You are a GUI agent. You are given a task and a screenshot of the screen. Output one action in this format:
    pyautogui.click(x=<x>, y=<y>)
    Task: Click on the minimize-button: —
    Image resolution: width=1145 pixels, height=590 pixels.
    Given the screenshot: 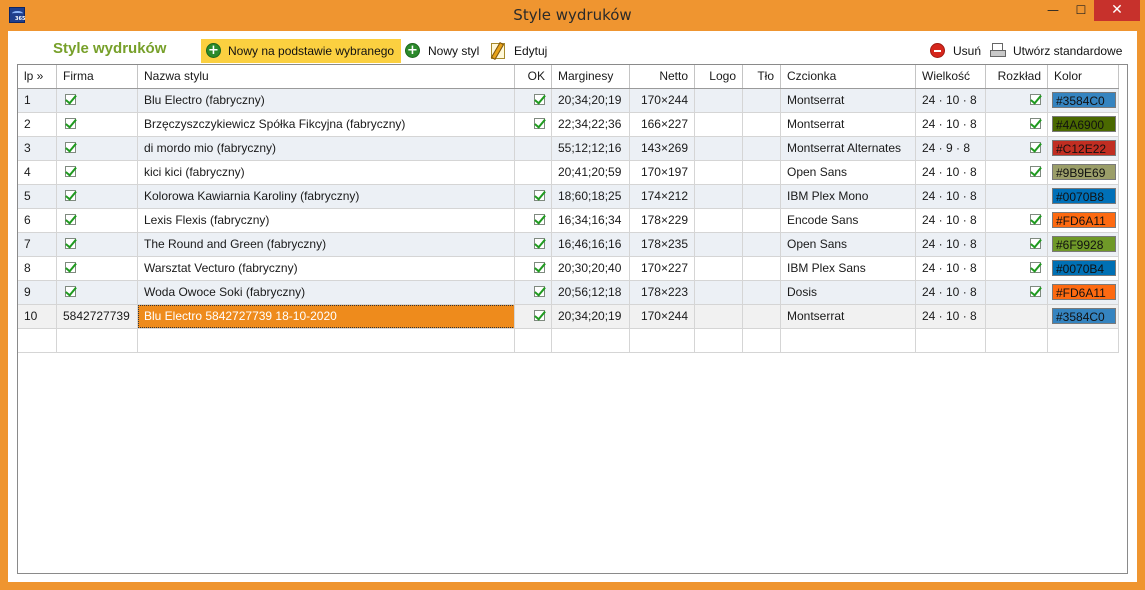 What is the action you would take?
    pyautogui.click(x=1053, y=10)
    